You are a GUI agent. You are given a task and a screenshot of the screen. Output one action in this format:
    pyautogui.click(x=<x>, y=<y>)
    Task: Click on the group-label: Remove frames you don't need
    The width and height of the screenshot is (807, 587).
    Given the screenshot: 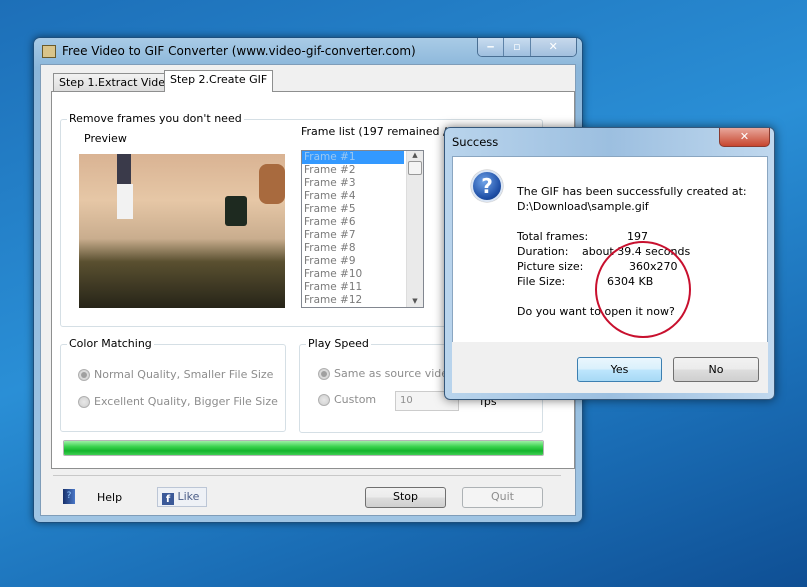 What is the action you would take?
    pyautogui.click(x=155, y=118)
    